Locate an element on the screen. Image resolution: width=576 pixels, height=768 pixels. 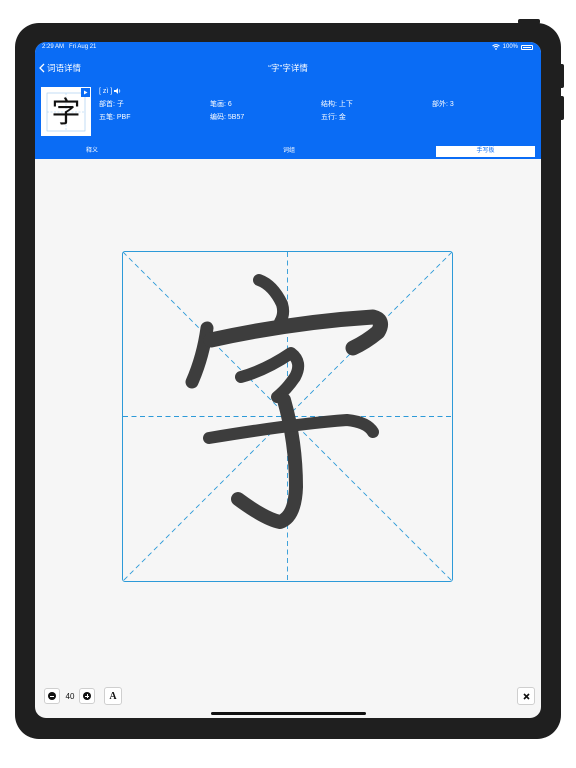
status-time: 2:29 AM Fri Aug 21 is located at coordinates (69, 47).